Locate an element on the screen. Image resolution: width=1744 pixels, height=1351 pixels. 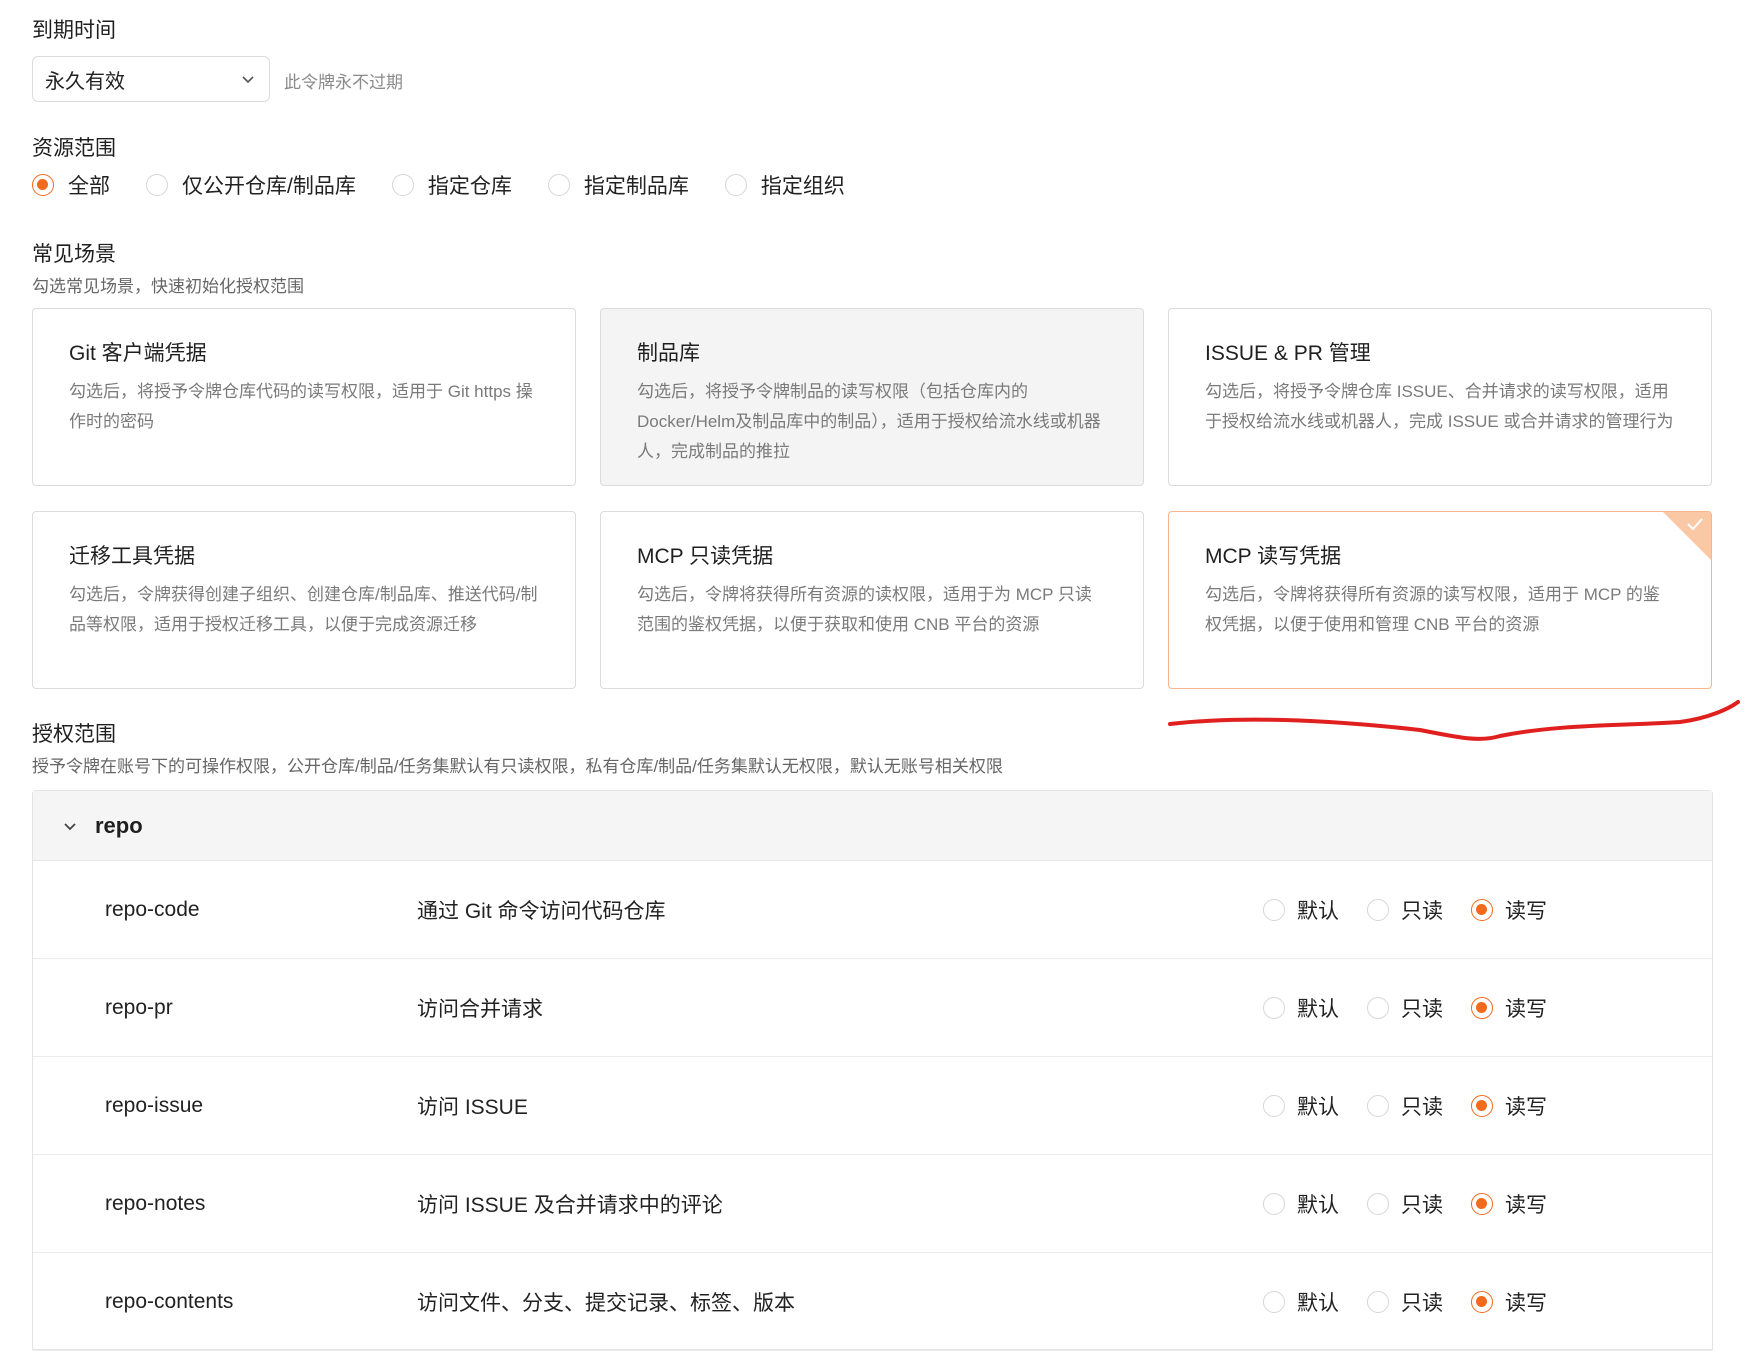
permission-row: repo-notes 访问 ISSUE 及合并请求中的评论 默认 只读 读写 is located at coordinates (872, 1204).